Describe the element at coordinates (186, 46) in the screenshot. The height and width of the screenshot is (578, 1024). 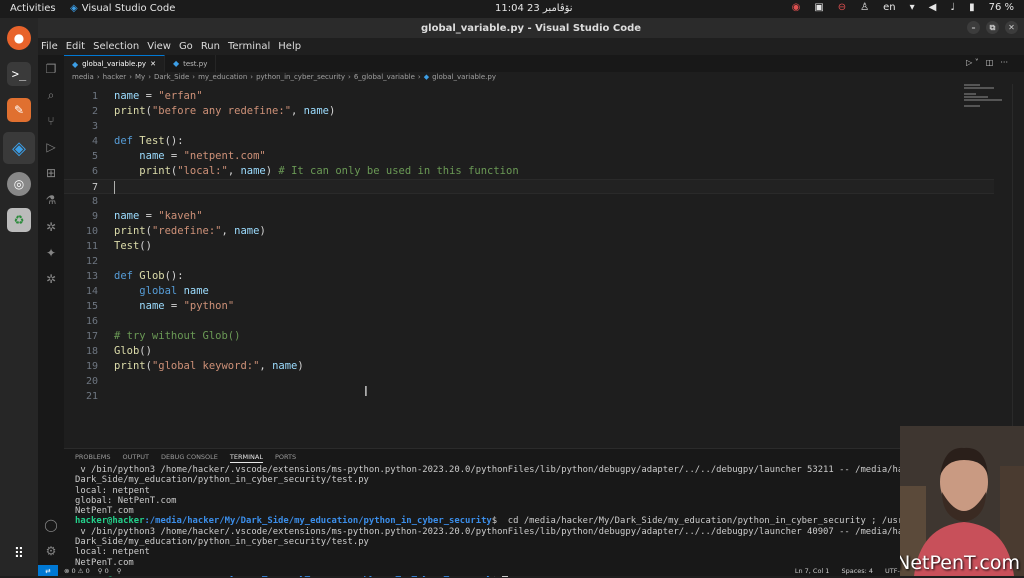
I see `menu-go: Go` at that location.